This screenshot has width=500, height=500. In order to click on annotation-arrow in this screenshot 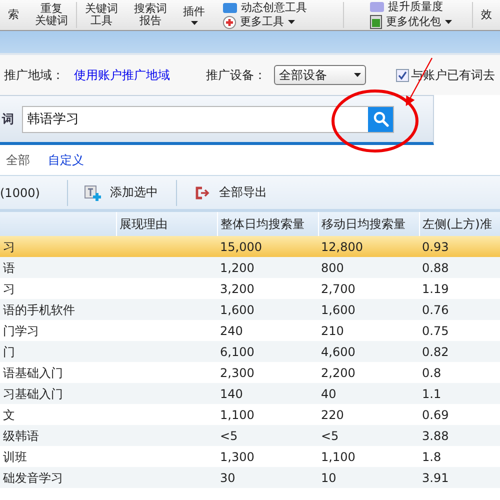, I will do `click(419, 82)`.